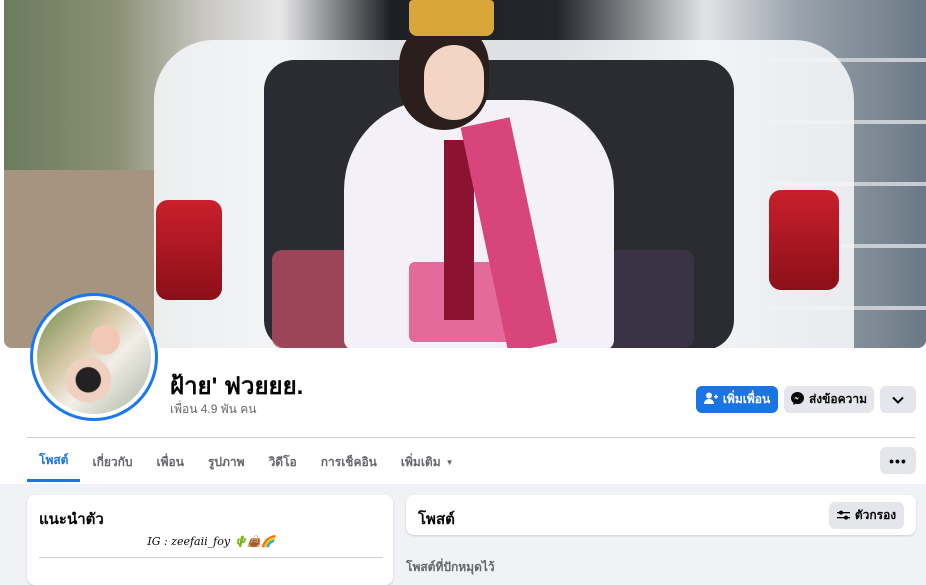  What do you see at coordinates (837, 399) in the screenshot?
I see `message-label: ส่งข้อความ` at bounding box center [837, 399].